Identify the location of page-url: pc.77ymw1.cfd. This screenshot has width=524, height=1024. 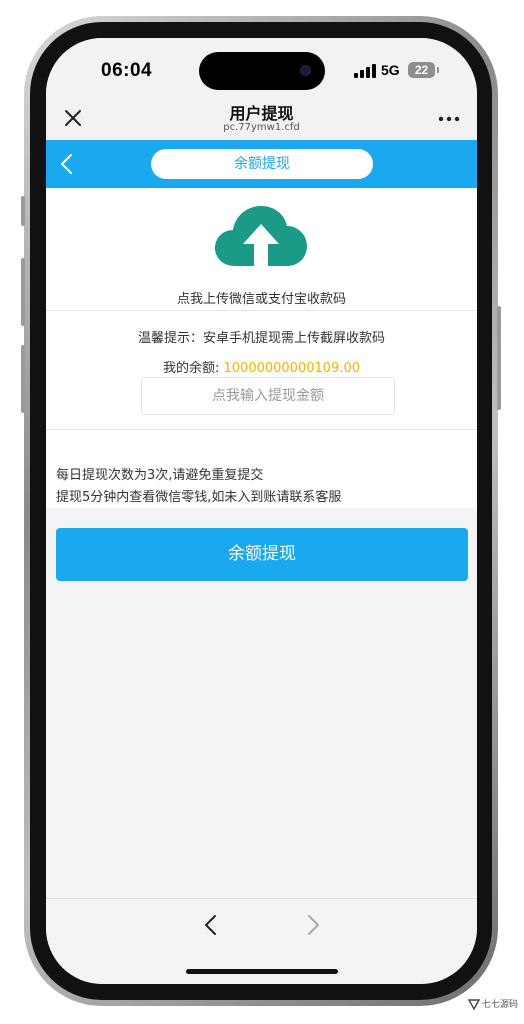
(261, 127).